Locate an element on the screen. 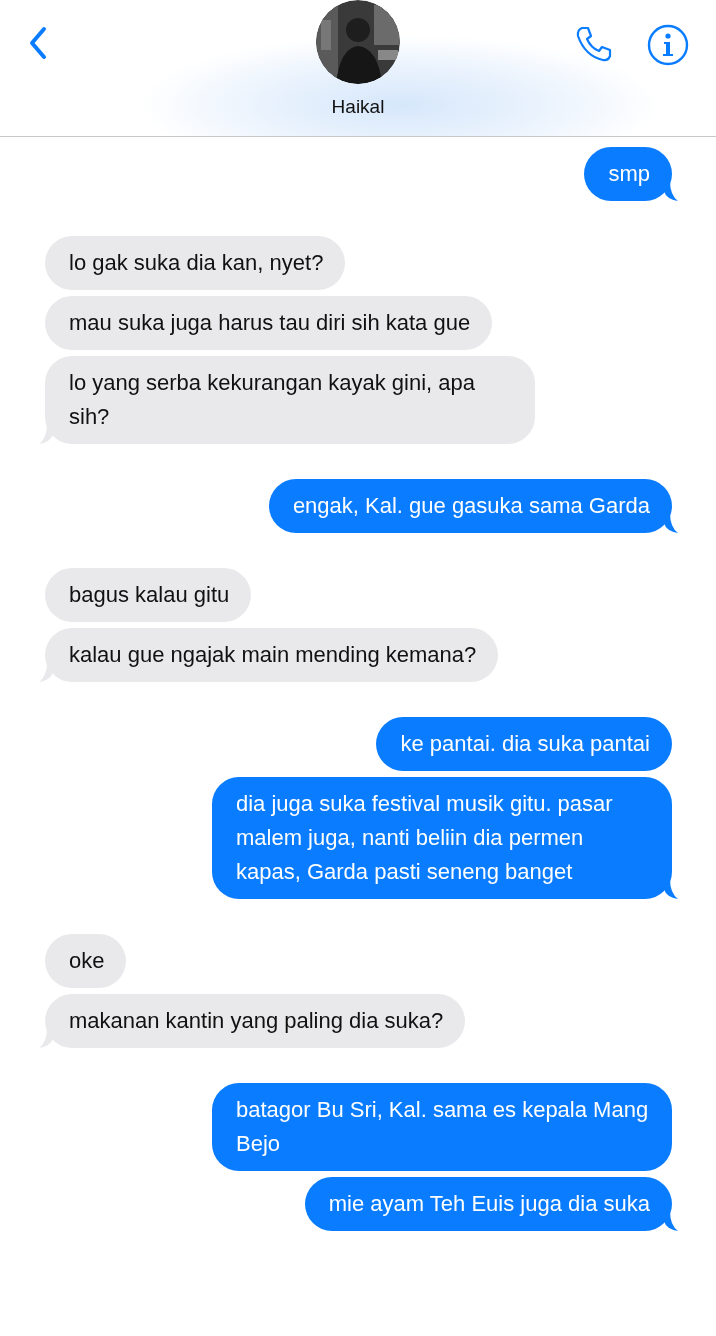 The height and width of the screenshot is (1336, 716). message-bubble: engak, Kal. gue gasuka sama Garda is located at coordinates (470, 506).